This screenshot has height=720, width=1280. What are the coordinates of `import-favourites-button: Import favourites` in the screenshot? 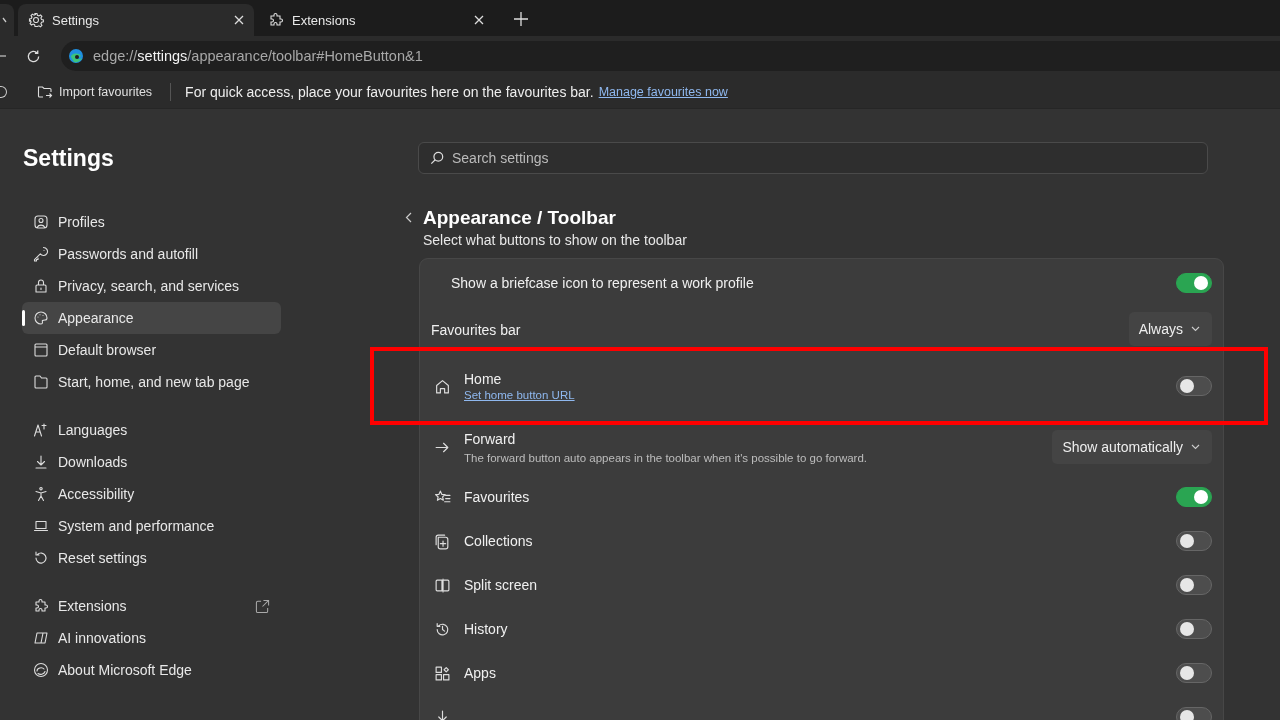 It's located at (95, 92).